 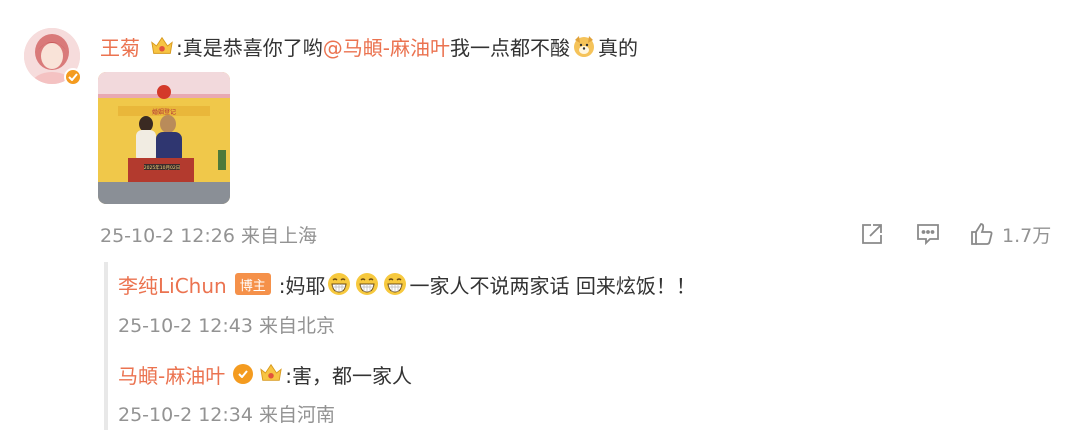 I want to click on comment-text-3: 真的, so click(x=617, y=47).